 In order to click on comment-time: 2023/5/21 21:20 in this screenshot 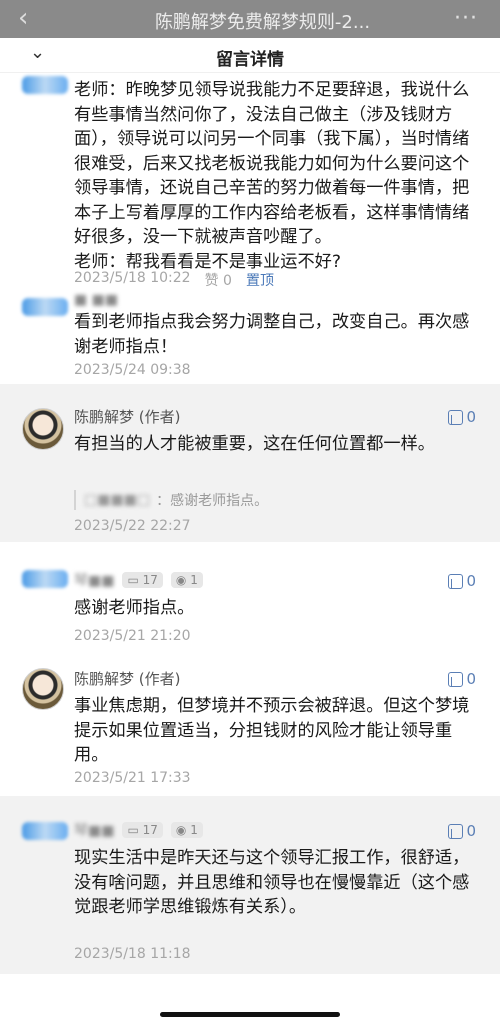, I will do `click(132, 636)`.